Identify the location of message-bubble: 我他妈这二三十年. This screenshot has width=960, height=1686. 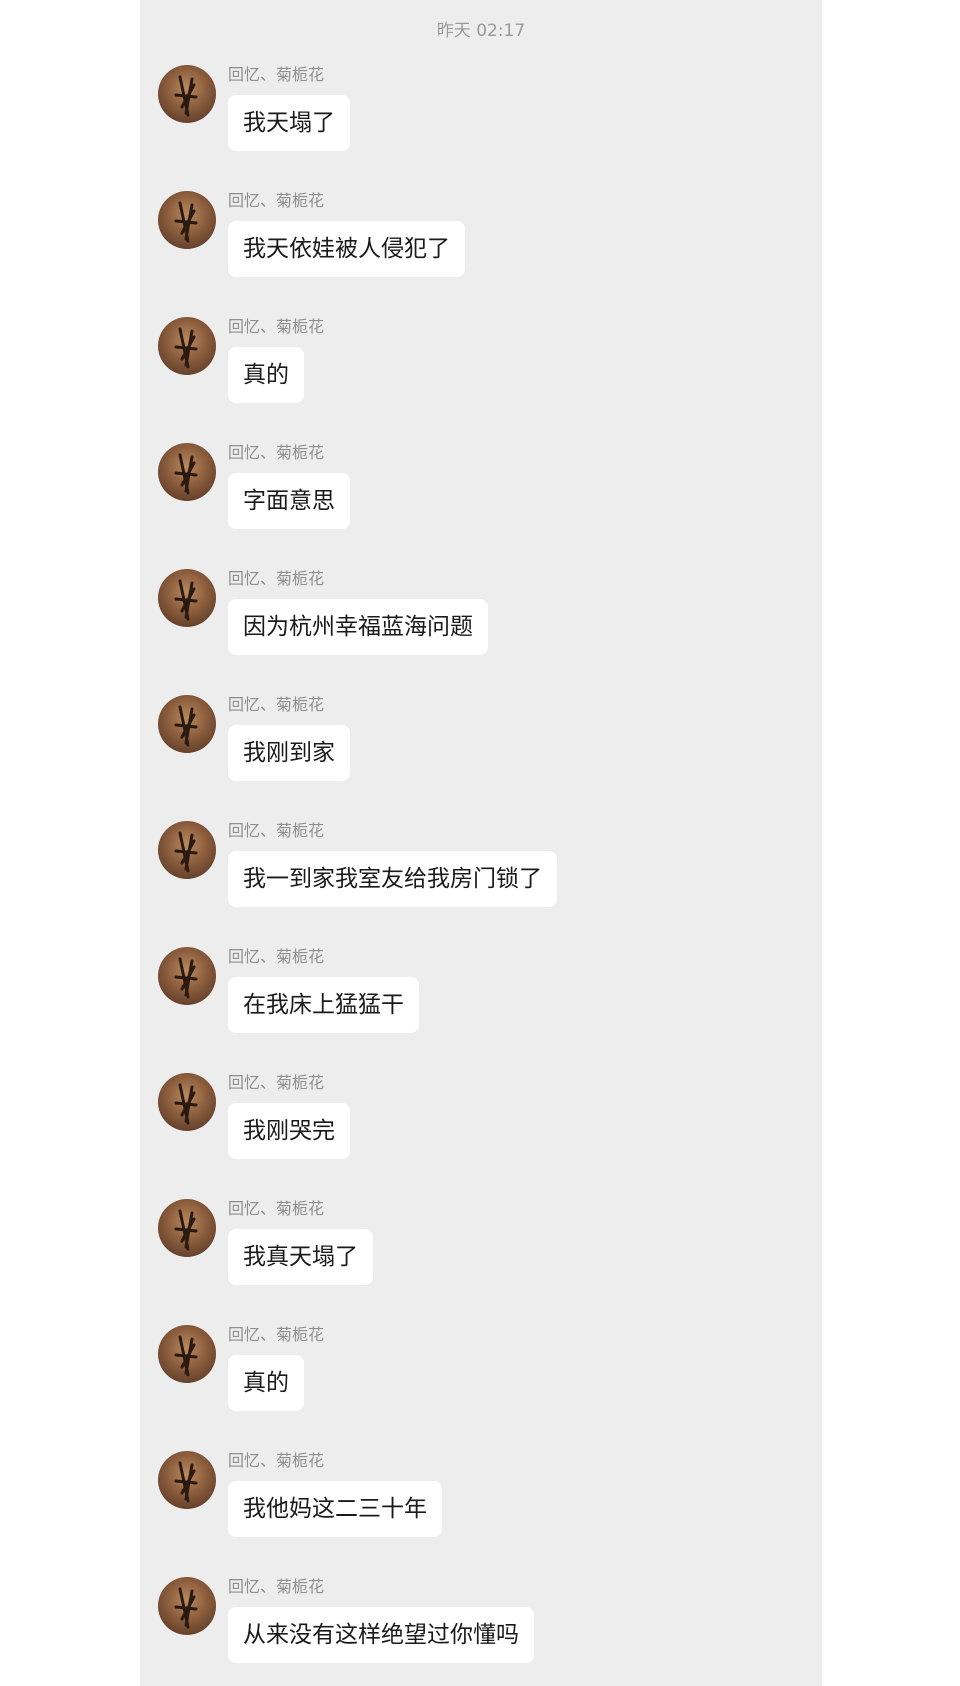
(335, 1509).